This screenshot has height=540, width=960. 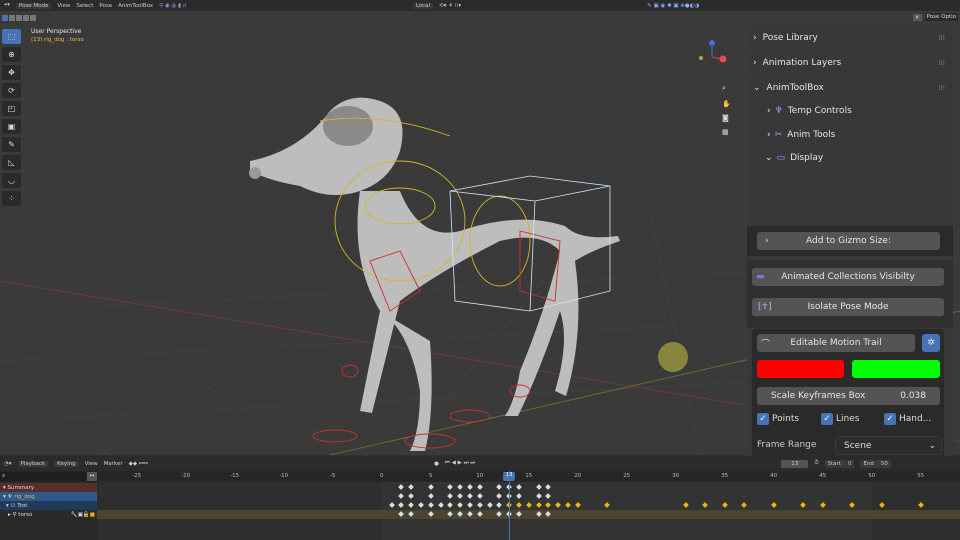 I want to click on measure-icon: ◺, so click(x=11, y=162).